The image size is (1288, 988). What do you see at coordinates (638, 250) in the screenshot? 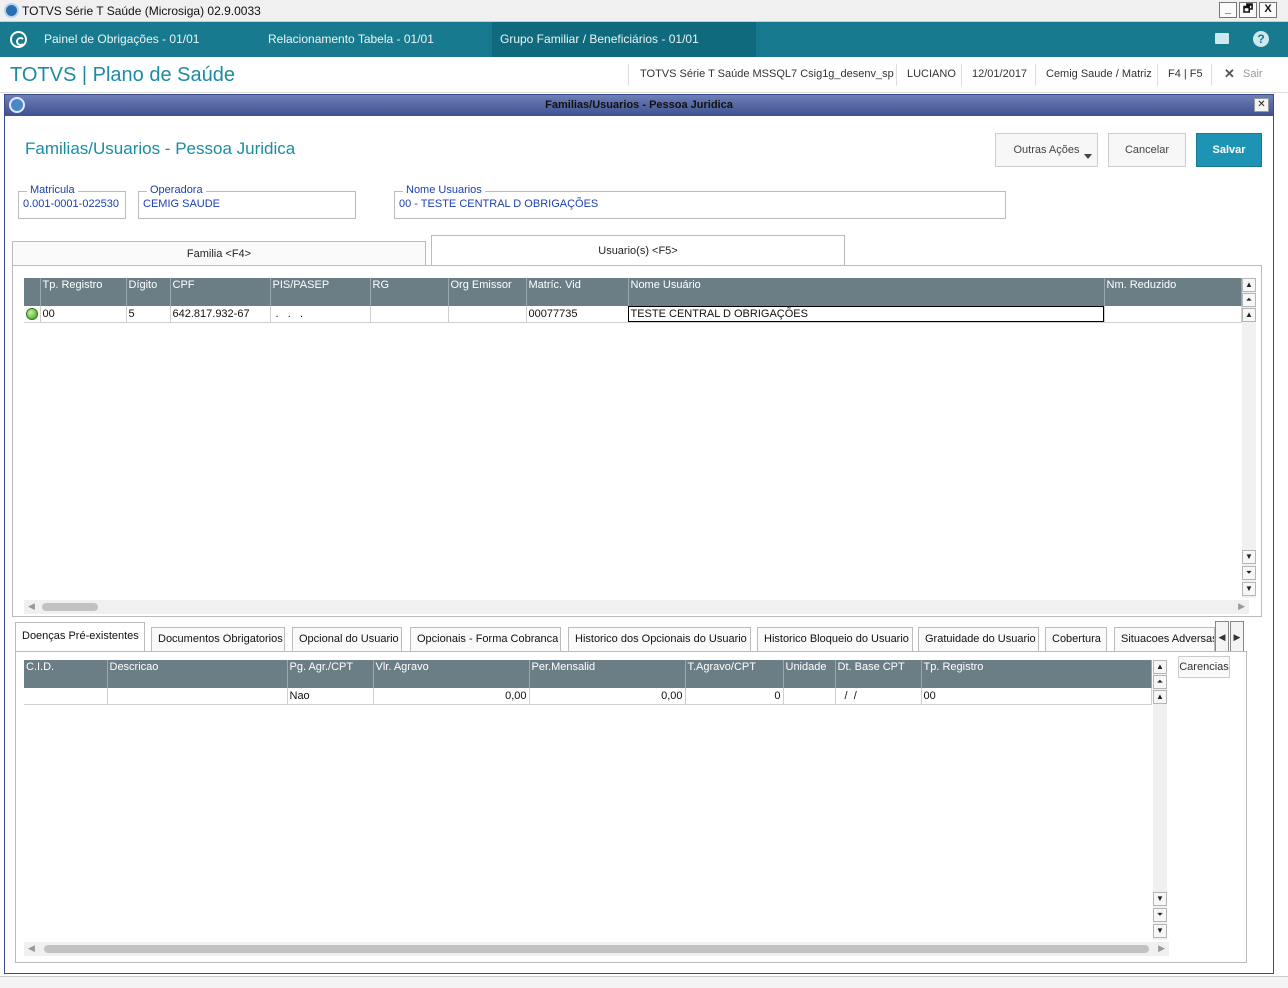
I see `tab-usuarios: Usuario(s) <F5>` at bounding box center [638, 250].